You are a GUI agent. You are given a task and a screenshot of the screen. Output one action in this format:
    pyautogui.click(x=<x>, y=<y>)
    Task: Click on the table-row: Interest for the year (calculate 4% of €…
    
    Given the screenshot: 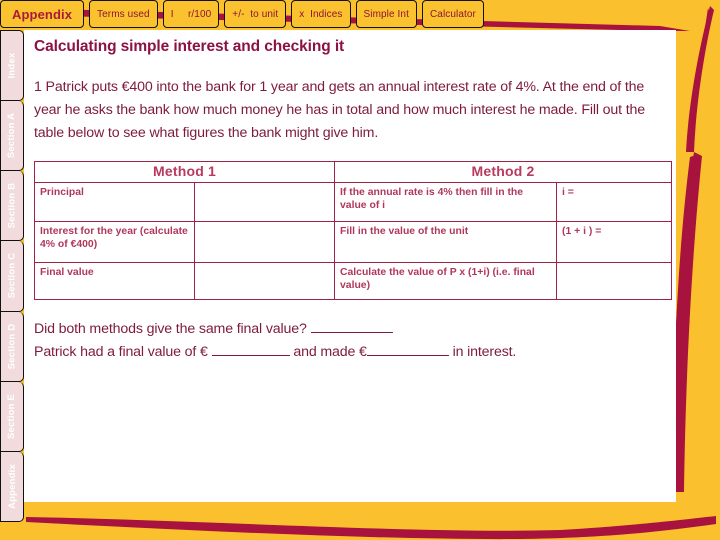 What is the action you would take?
    pyautogui.click(x=353, y=242)
    